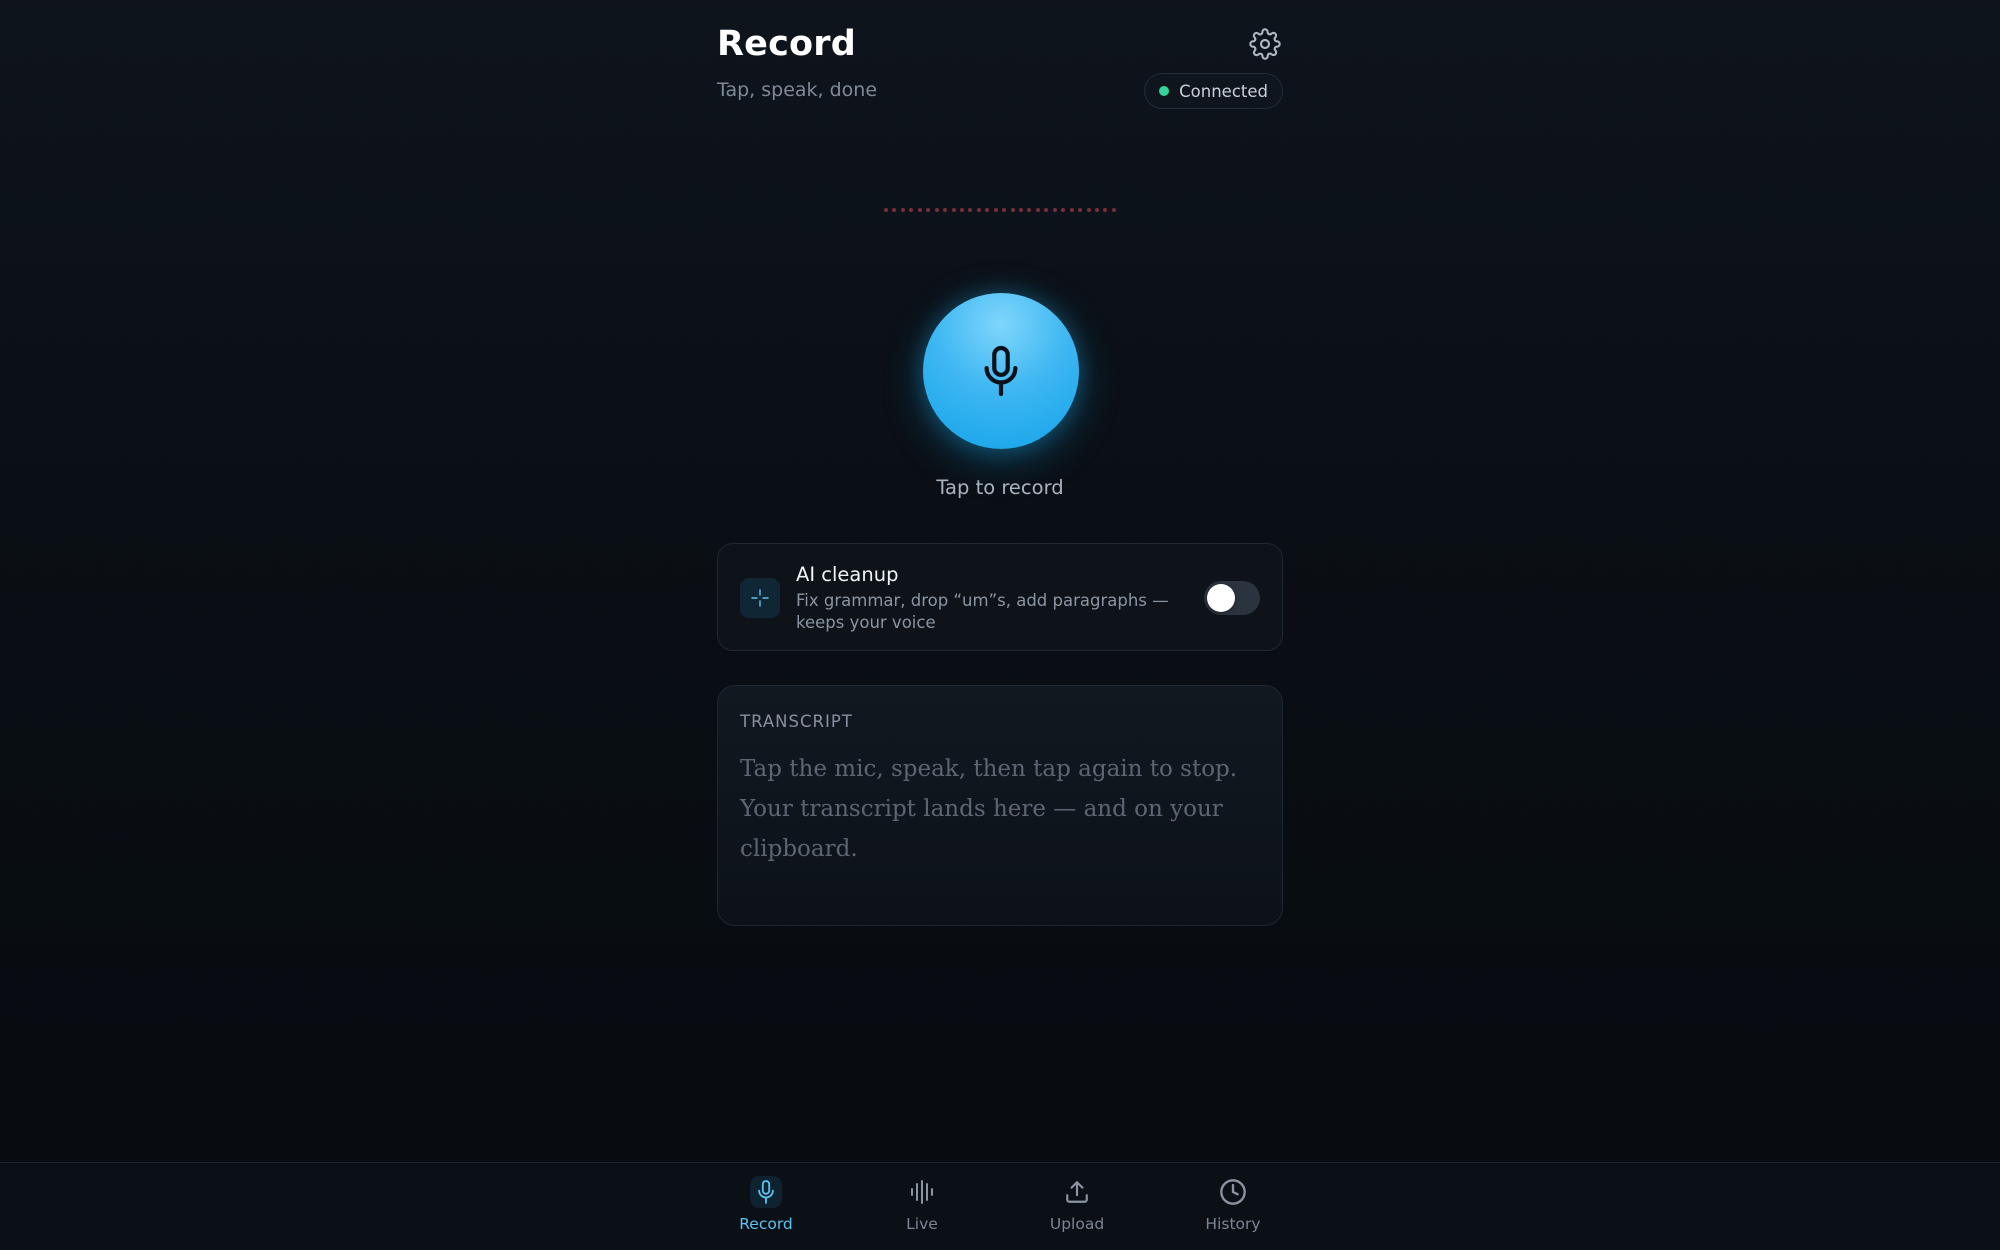  I want to click on nav-item-upload: Upload, so click(1077, 1206).